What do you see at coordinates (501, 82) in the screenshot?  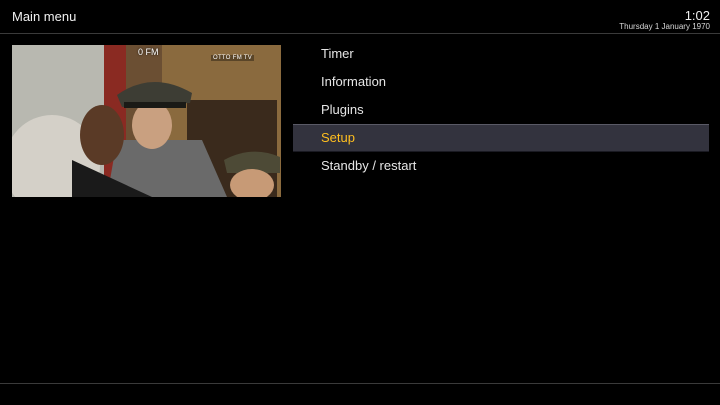 I see `menu-item-information: Information` at bounding box center [501, 82].